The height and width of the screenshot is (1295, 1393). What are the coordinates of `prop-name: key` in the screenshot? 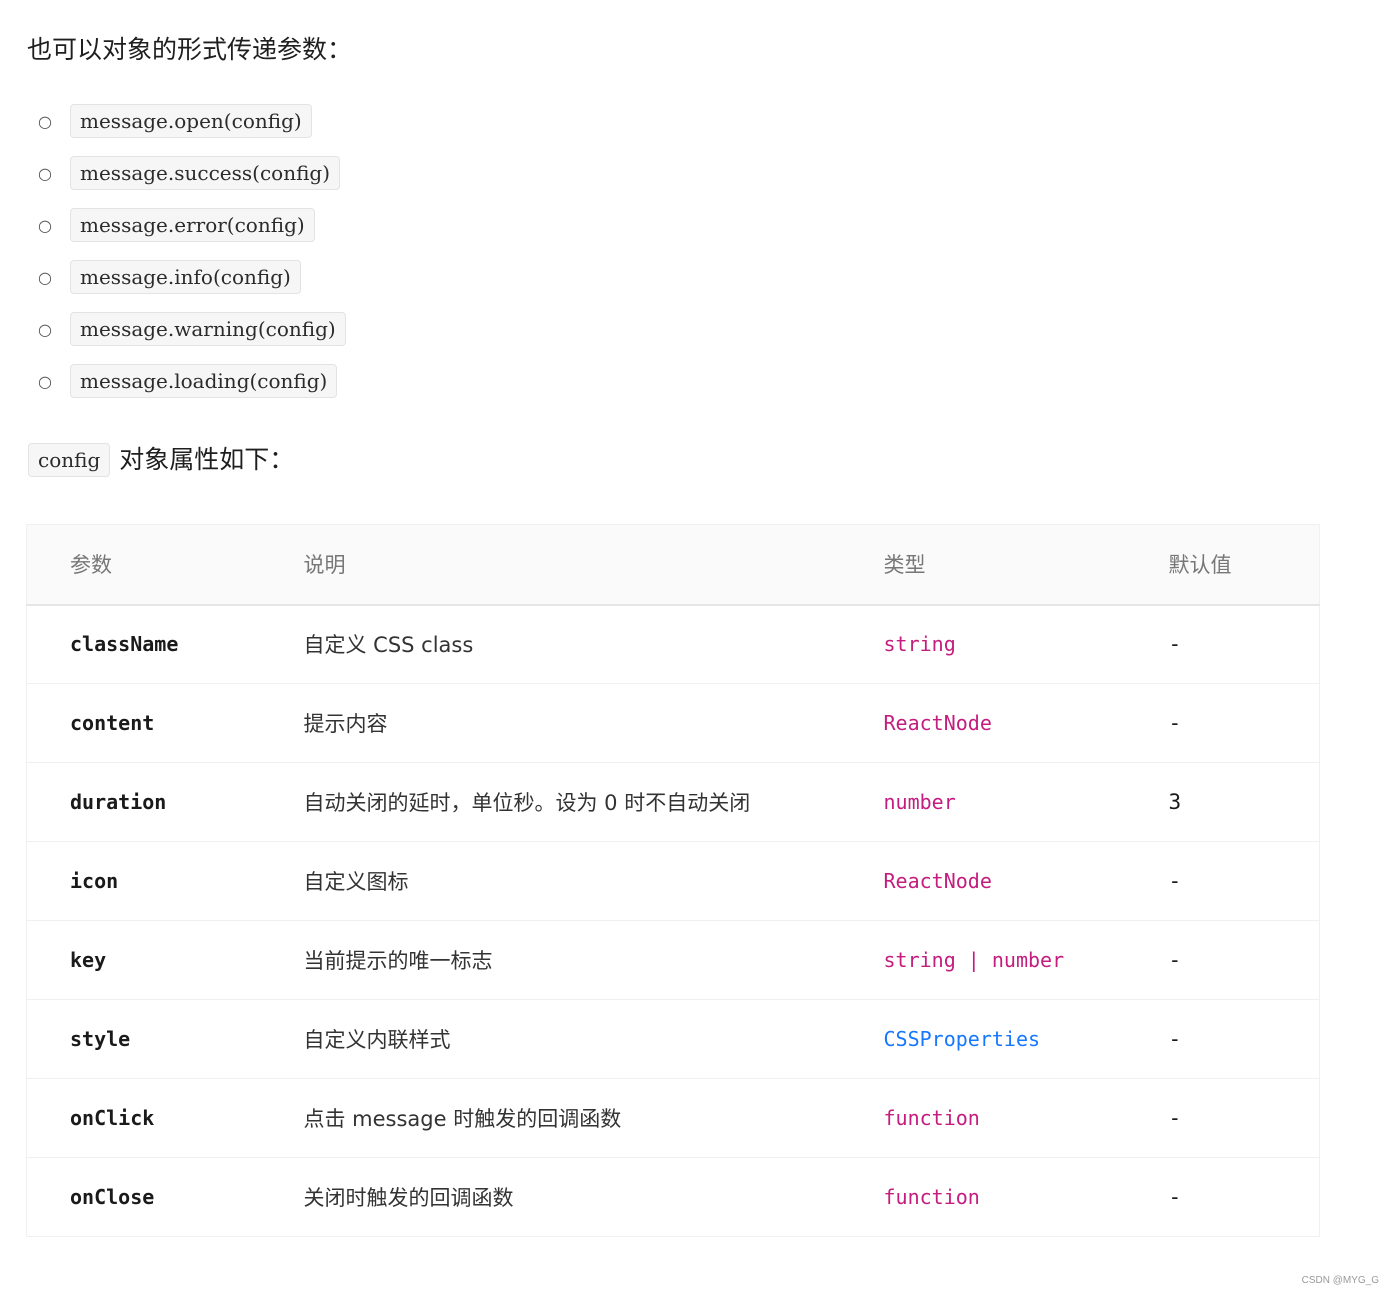 It's located at (88, 960).